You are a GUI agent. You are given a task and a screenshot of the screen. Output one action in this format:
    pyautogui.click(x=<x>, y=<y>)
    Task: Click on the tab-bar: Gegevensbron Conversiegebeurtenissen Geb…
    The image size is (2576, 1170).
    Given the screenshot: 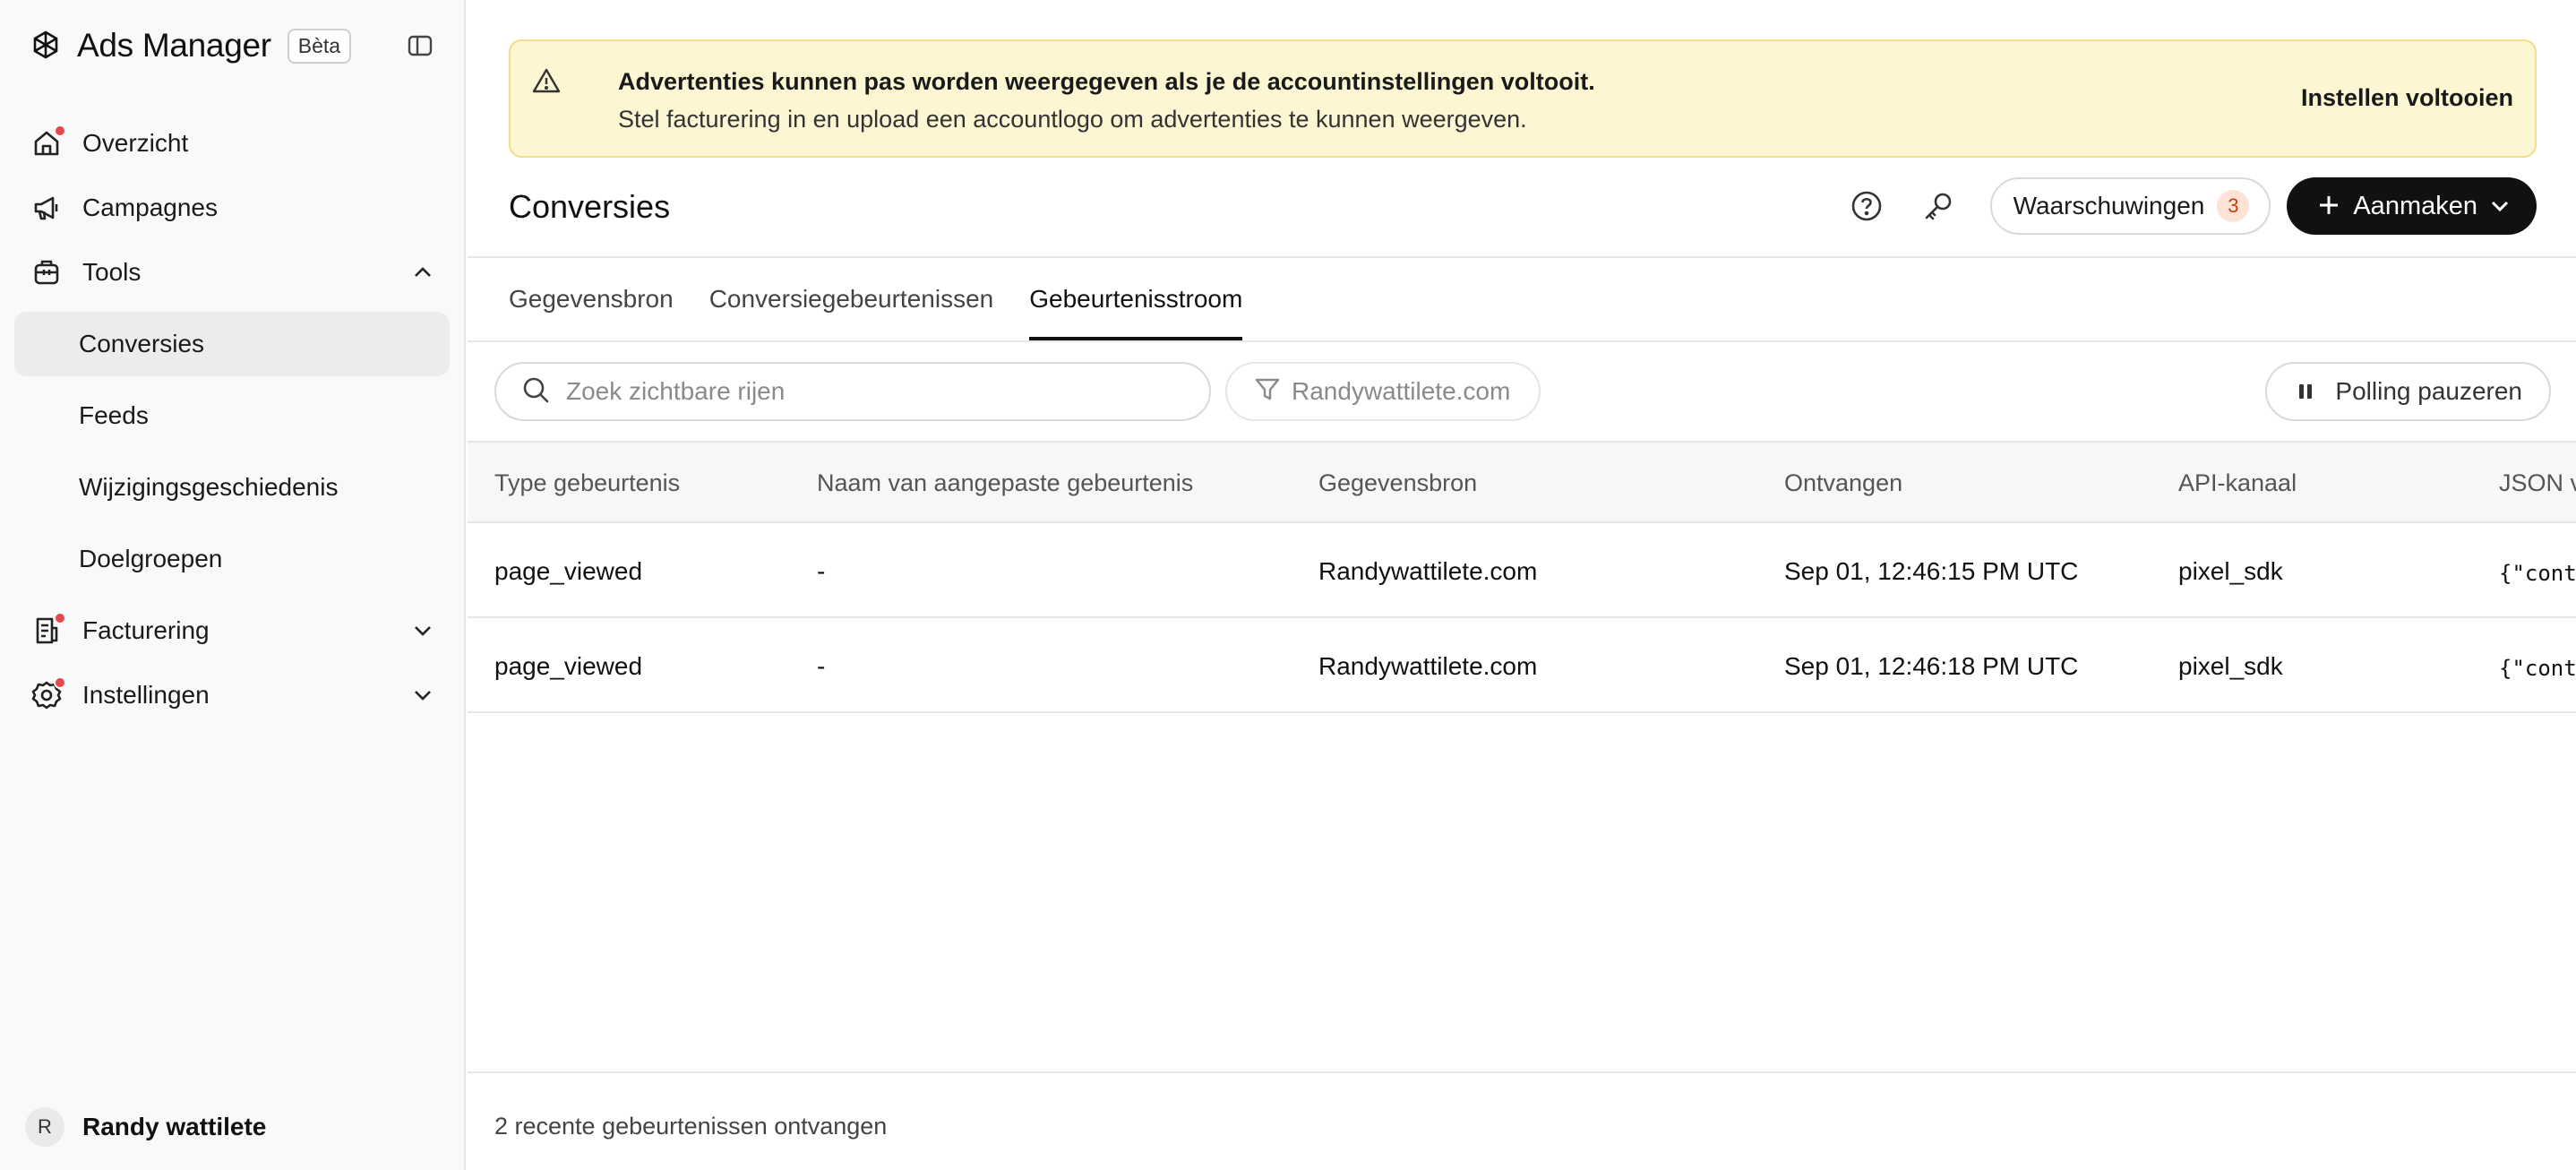 What is the action you would take?
    pyautogui.click(x=893, y=299)
    